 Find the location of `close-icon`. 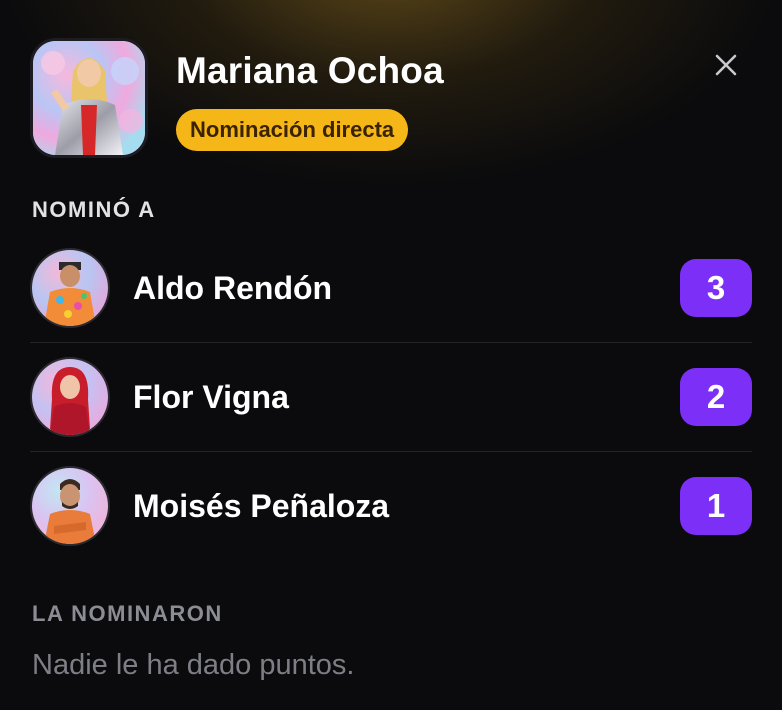

close-icon is located at coordinates (726, 65).